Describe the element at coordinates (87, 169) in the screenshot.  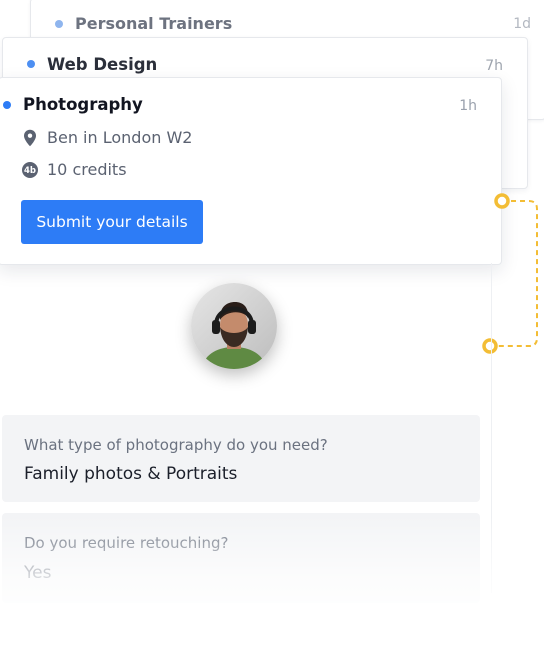
I see `lead-credits: 10 credits` at that location.